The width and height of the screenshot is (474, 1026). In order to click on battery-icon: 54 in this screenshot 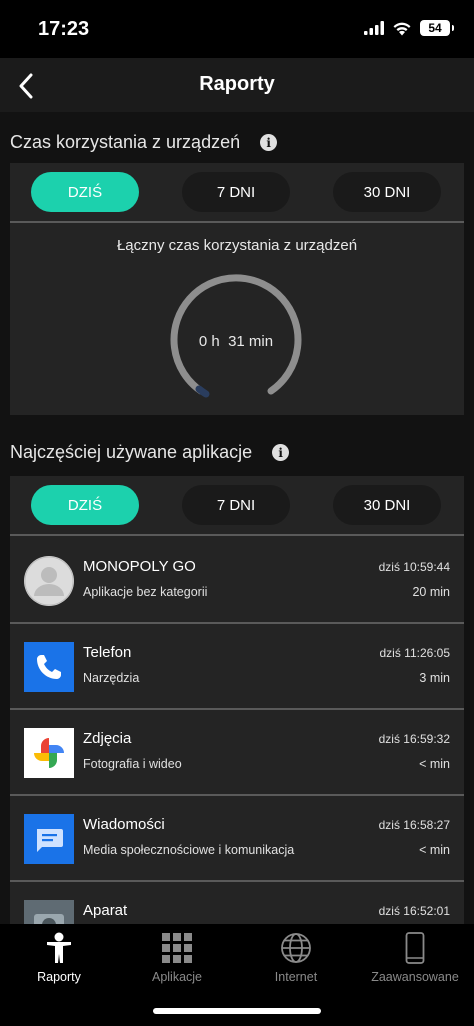, I will do `click(437, 28)`.